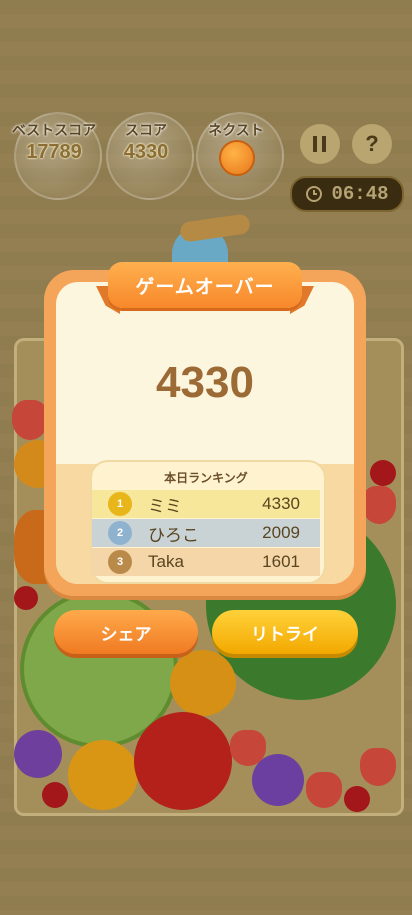 Image resolution: width=412 pixels, height=915 pixels. I want to click on ranking-score: 1601, so click(281, 561).